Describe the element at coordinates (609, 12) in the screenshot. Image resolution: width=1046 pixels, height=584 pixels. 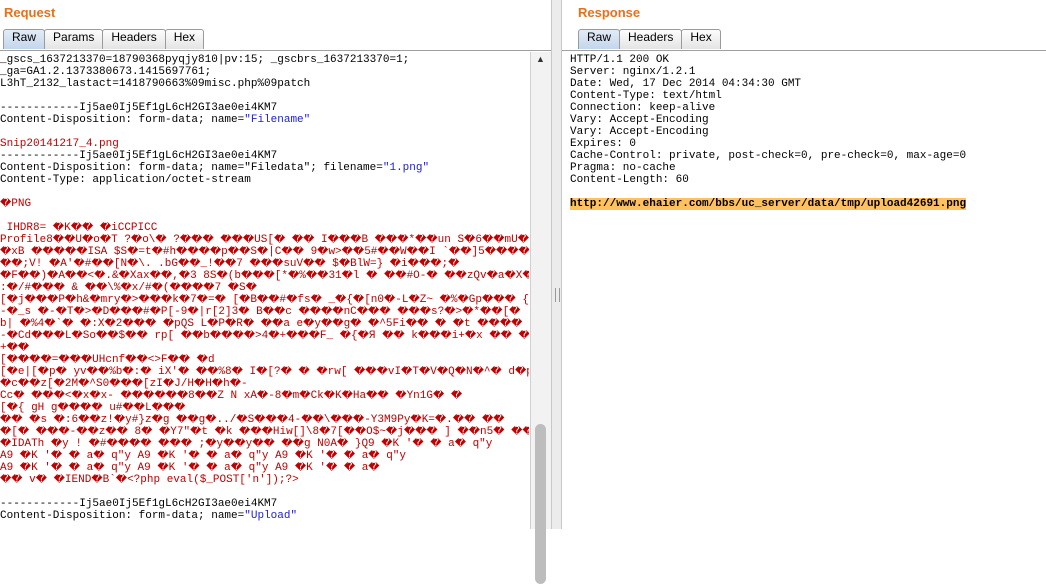
I see `response-title: Response` at that location.